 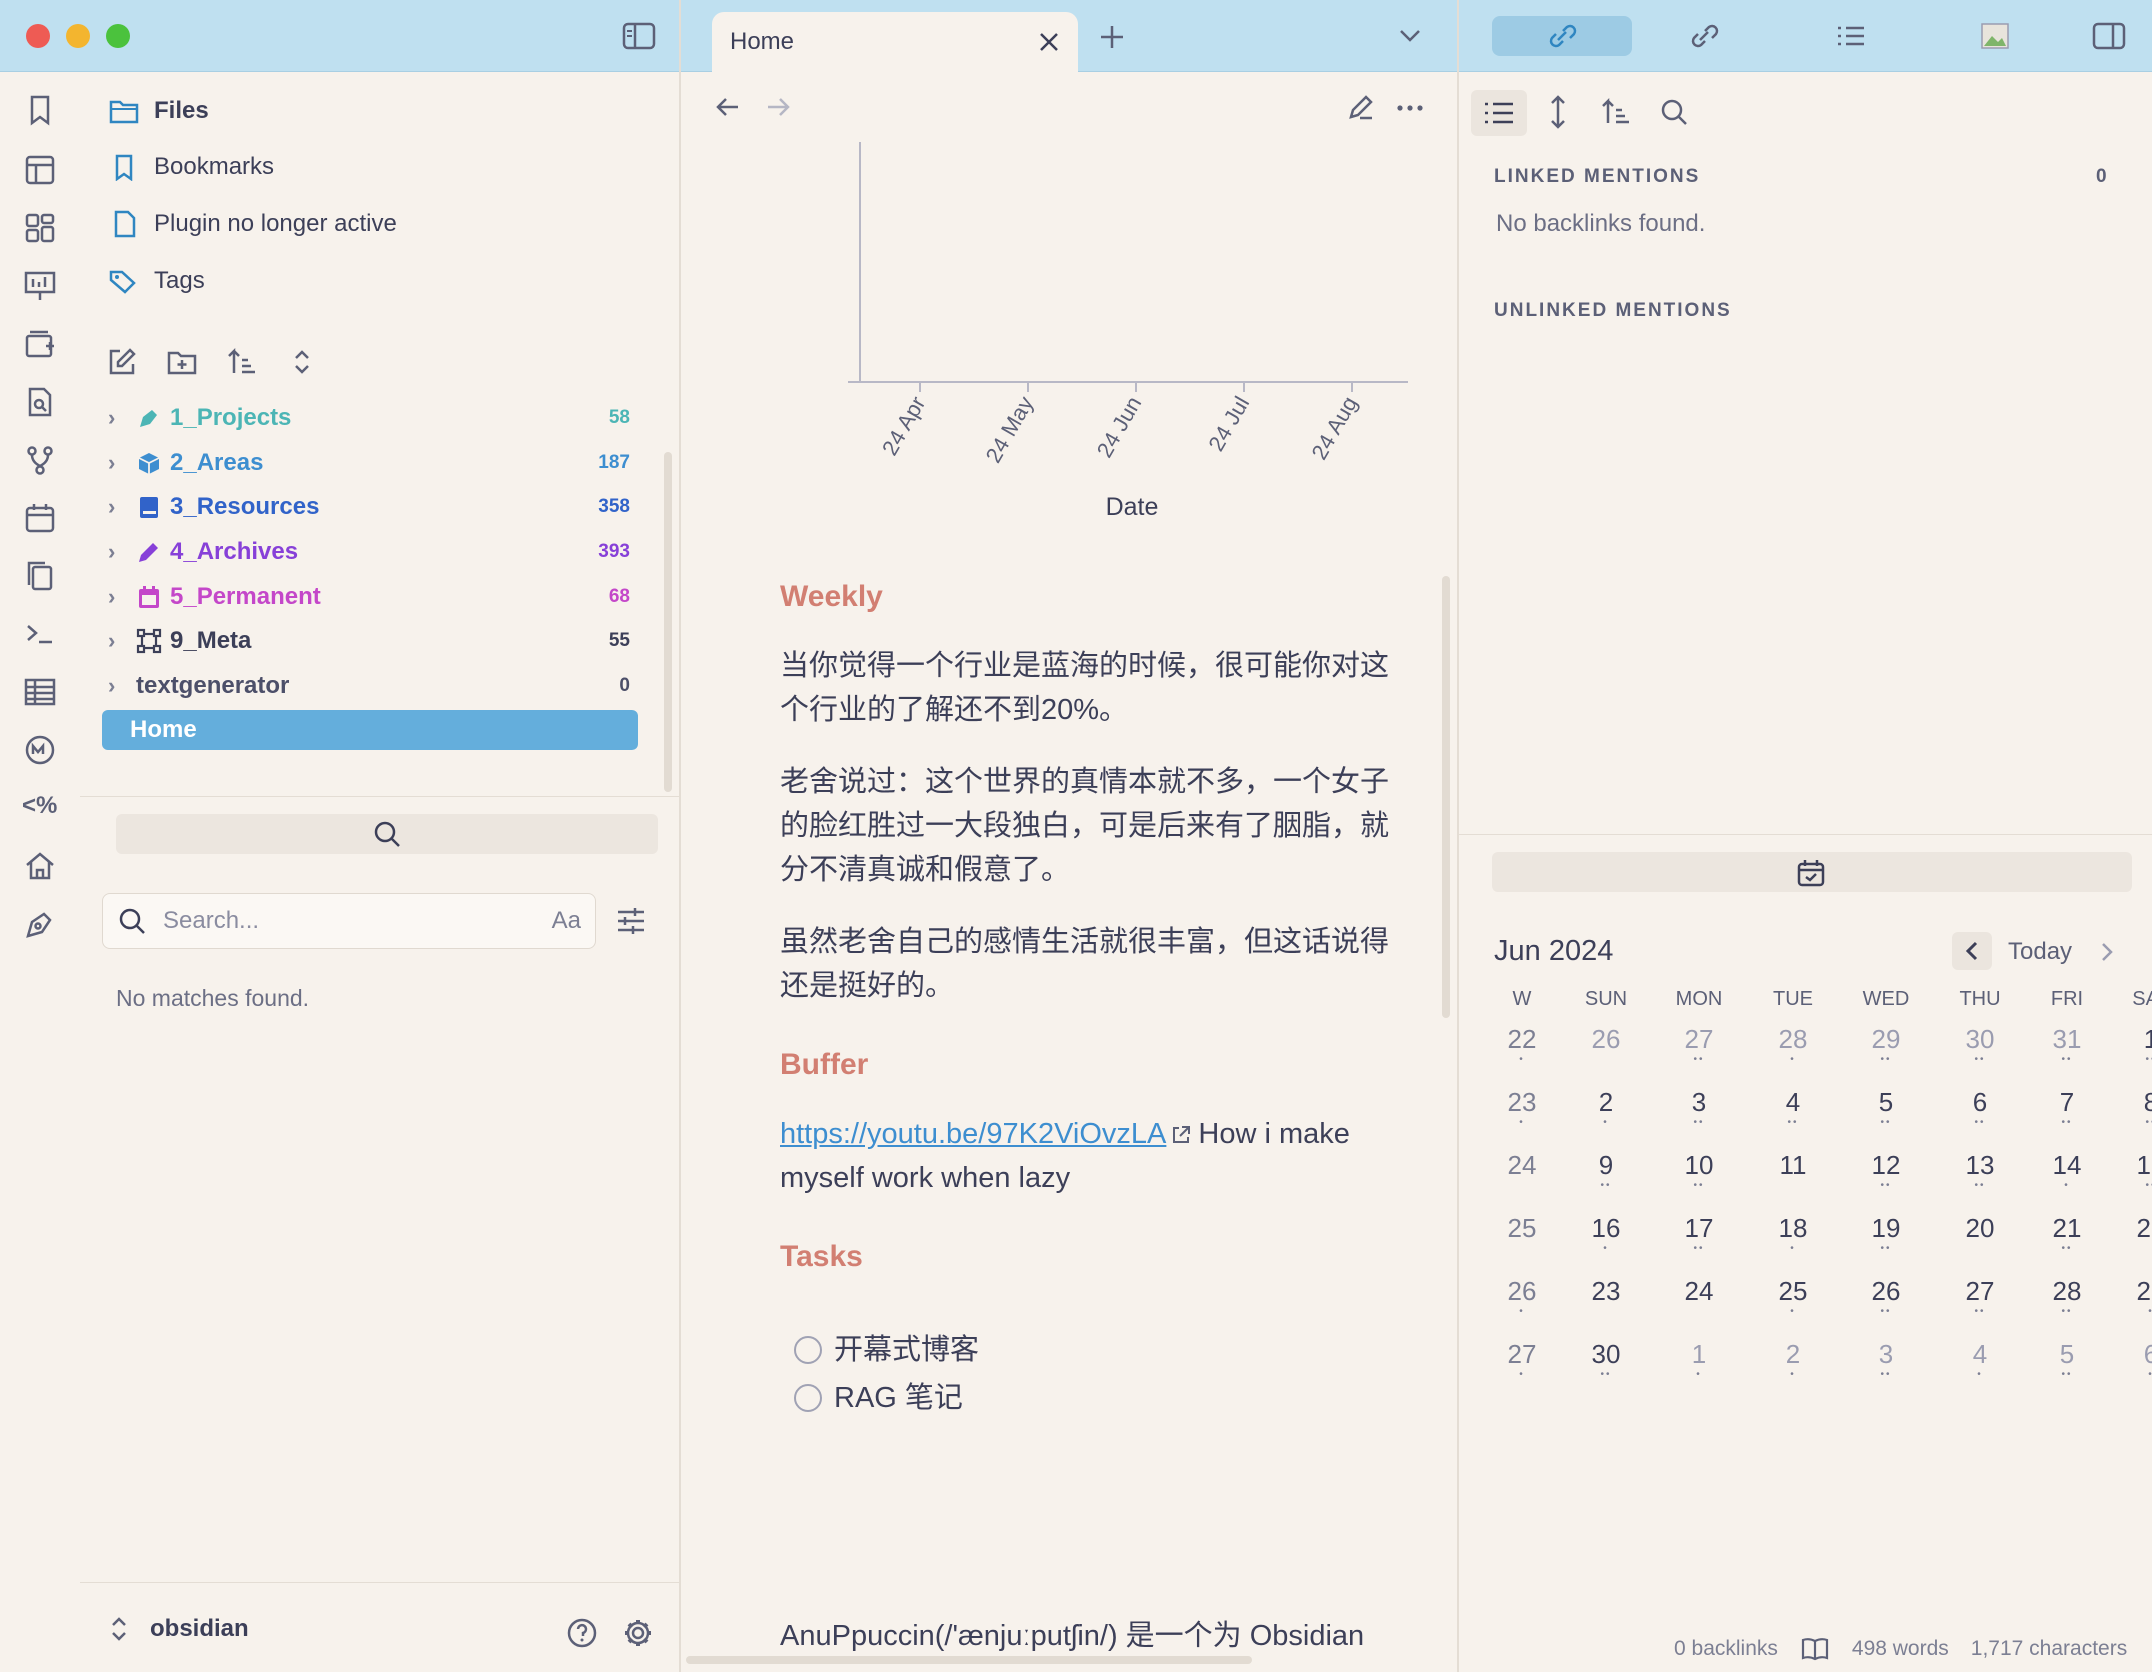 I want to click on calendar-day: 22, so click(x=2133, y=1243).